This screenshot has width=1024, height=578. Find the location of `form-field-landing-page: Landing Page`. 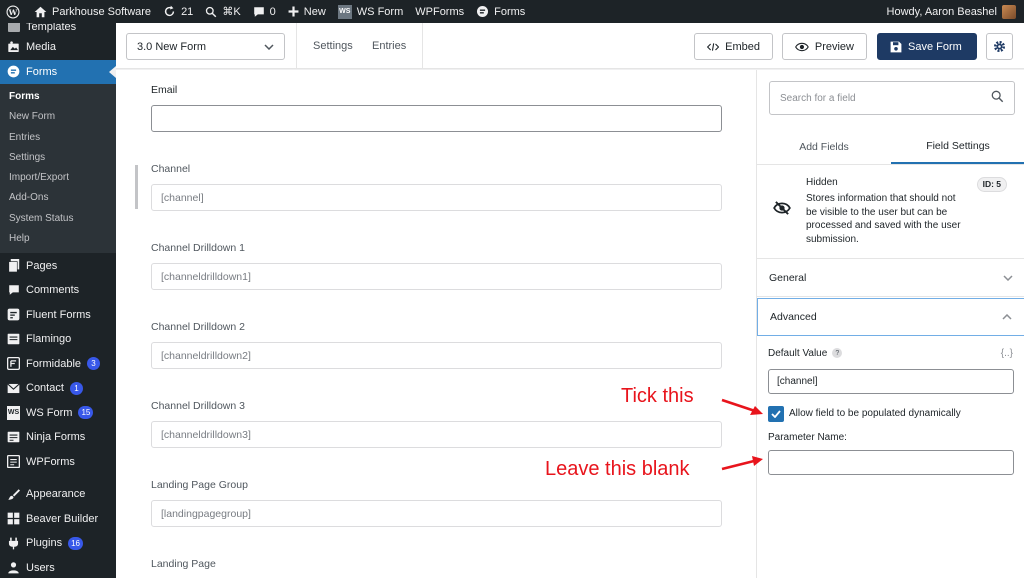

form-field-landing-page: Landing Page is located at coordinates (436, 568).